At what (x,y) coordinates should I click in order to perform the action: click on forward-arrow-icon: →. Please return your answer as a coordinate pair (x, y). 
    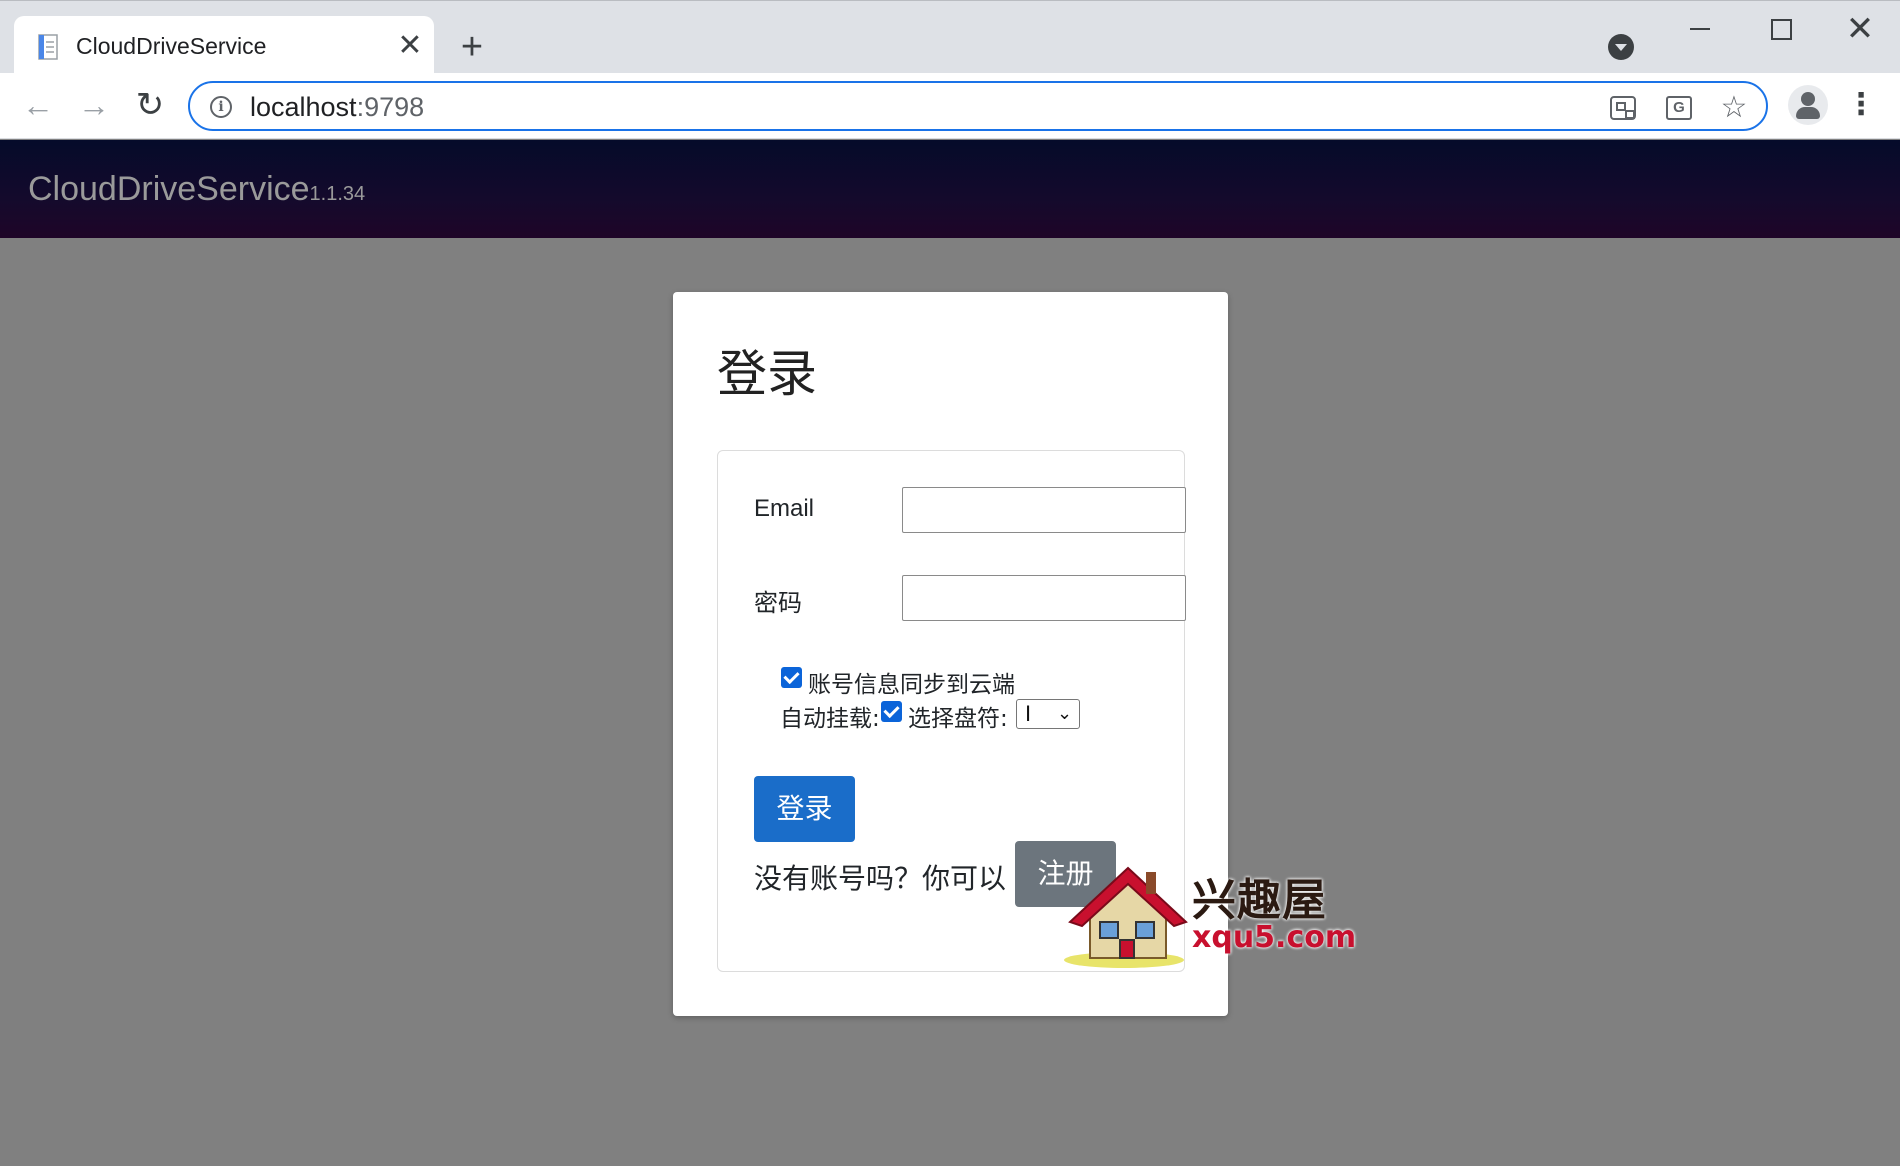
    Looking at the image, I should click on (94, 105).